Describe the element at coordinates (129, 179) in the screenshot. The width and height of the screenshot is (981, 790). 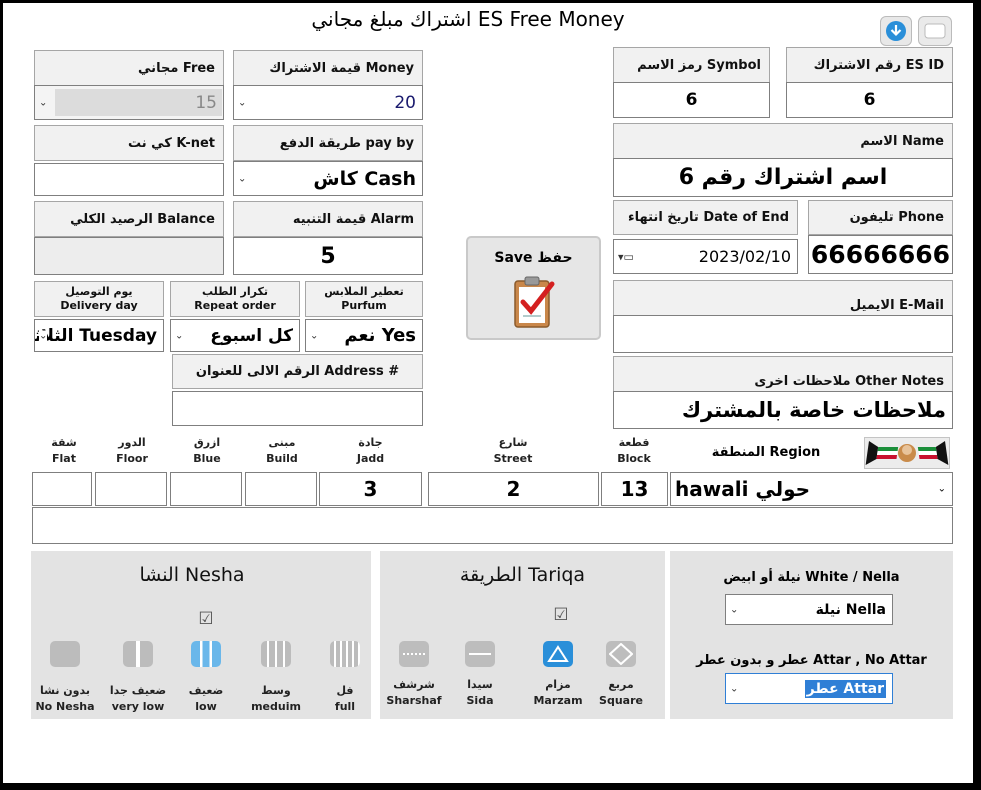
I see `knet-field` at that location.